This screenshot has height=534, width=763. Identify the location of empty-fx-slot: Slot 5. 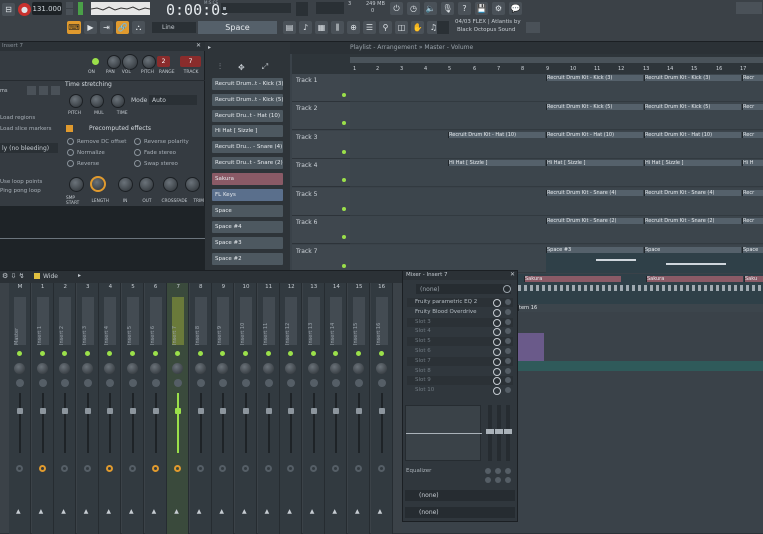
(460, 342).